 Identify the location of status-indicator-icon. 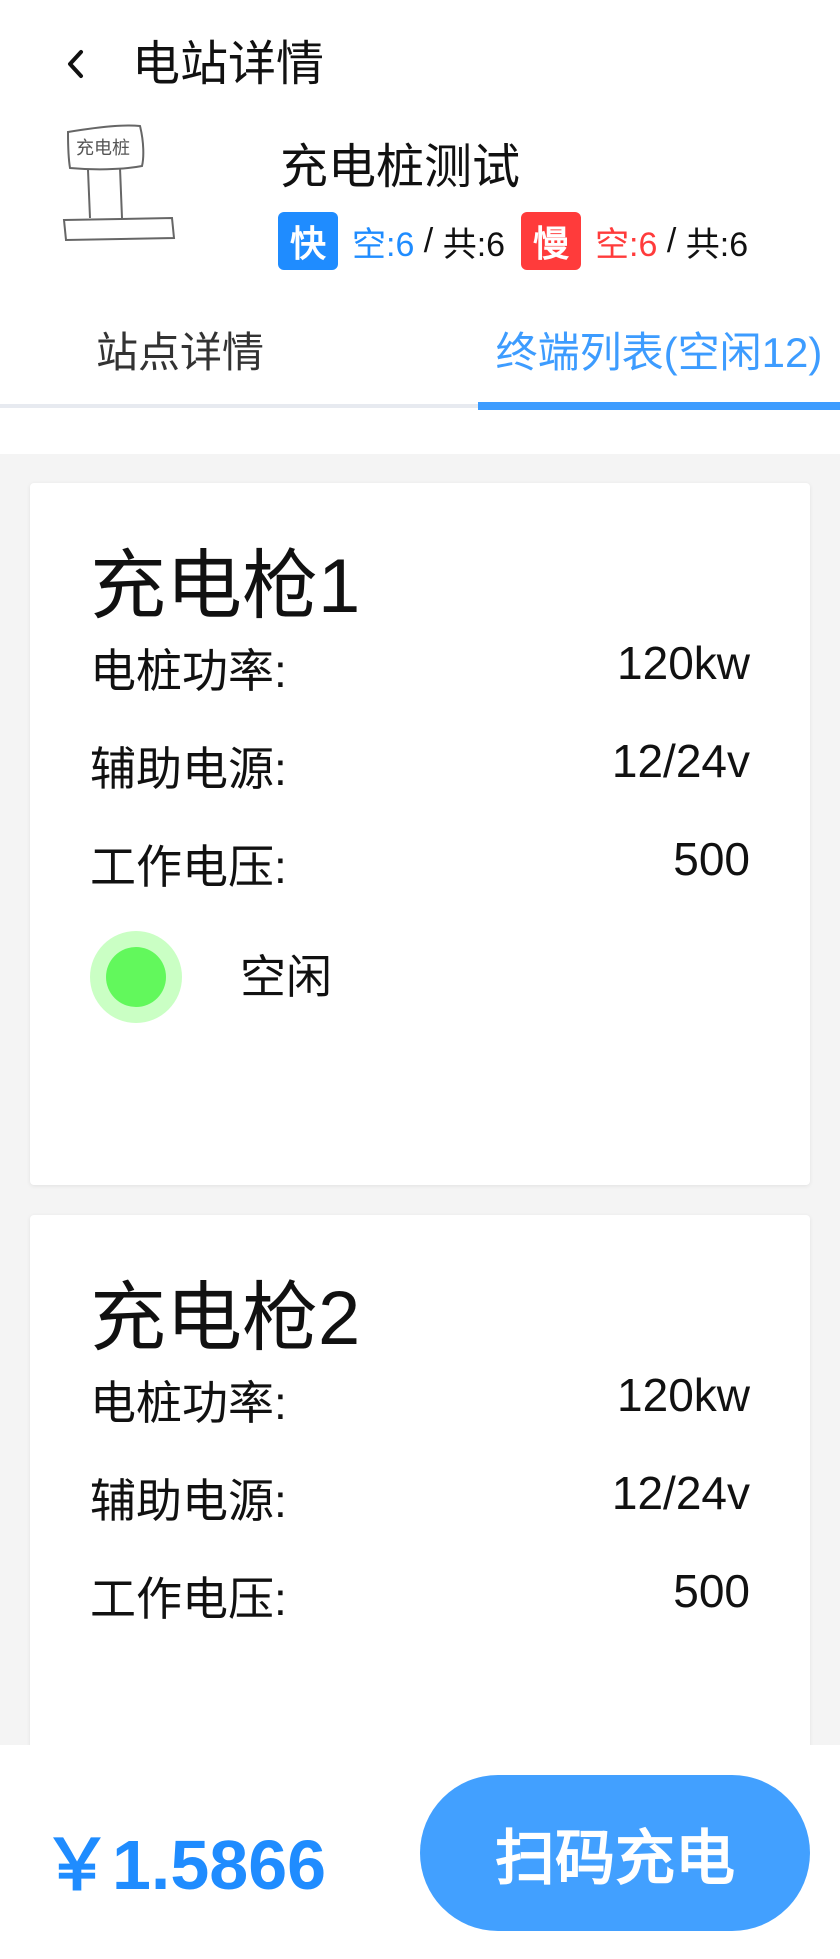
(136, 977).